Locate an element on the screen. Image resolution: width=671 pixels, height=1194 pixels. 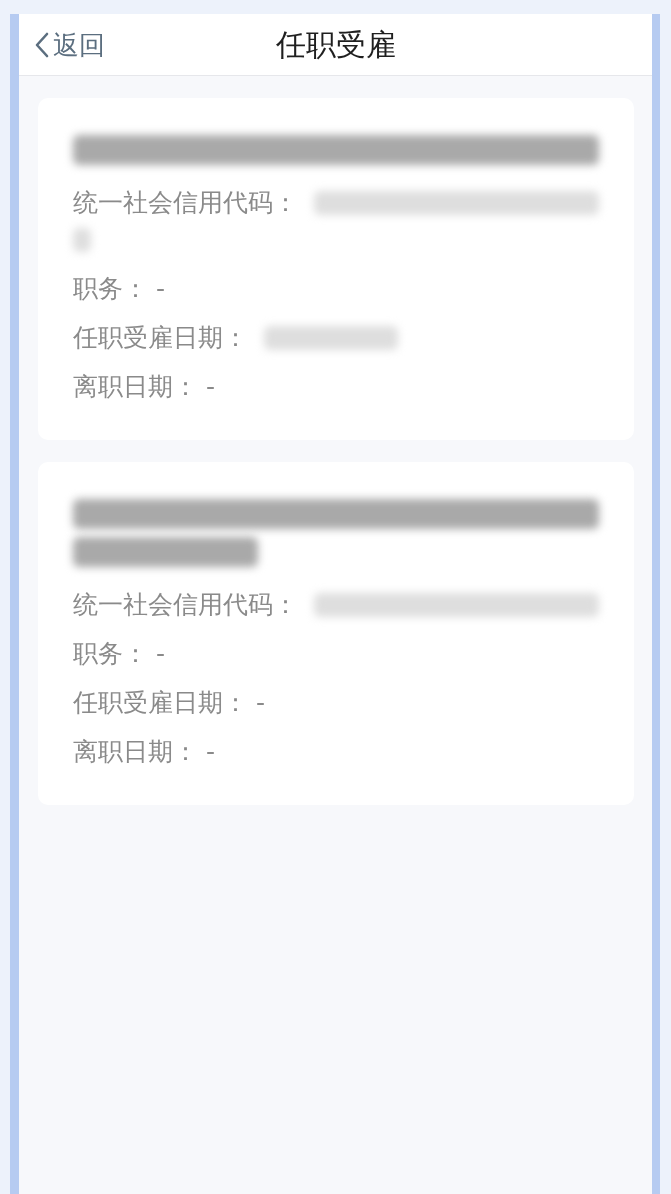
field-text: 任职受雇日期： - is located at coordinates (169, 703).